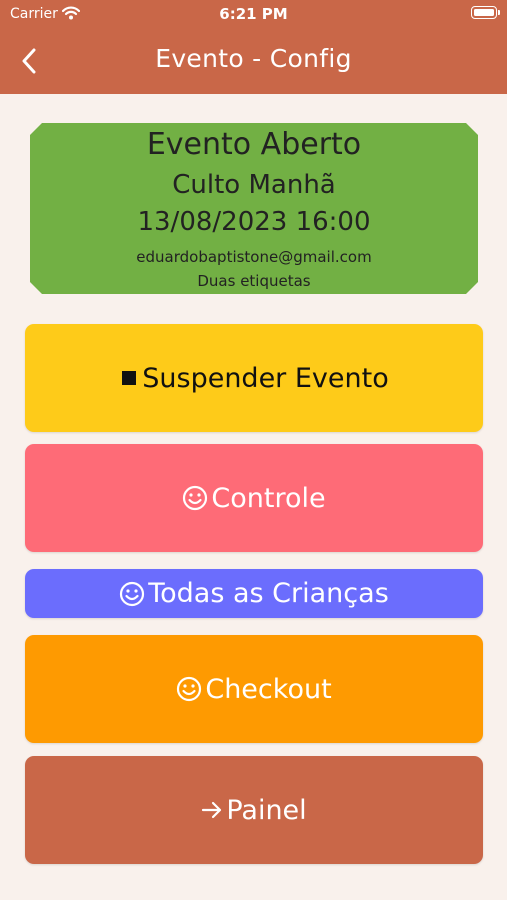 The height and width of the screenshot is (900, 507). I want to click on painel-button: Painel, so click(254, 810).